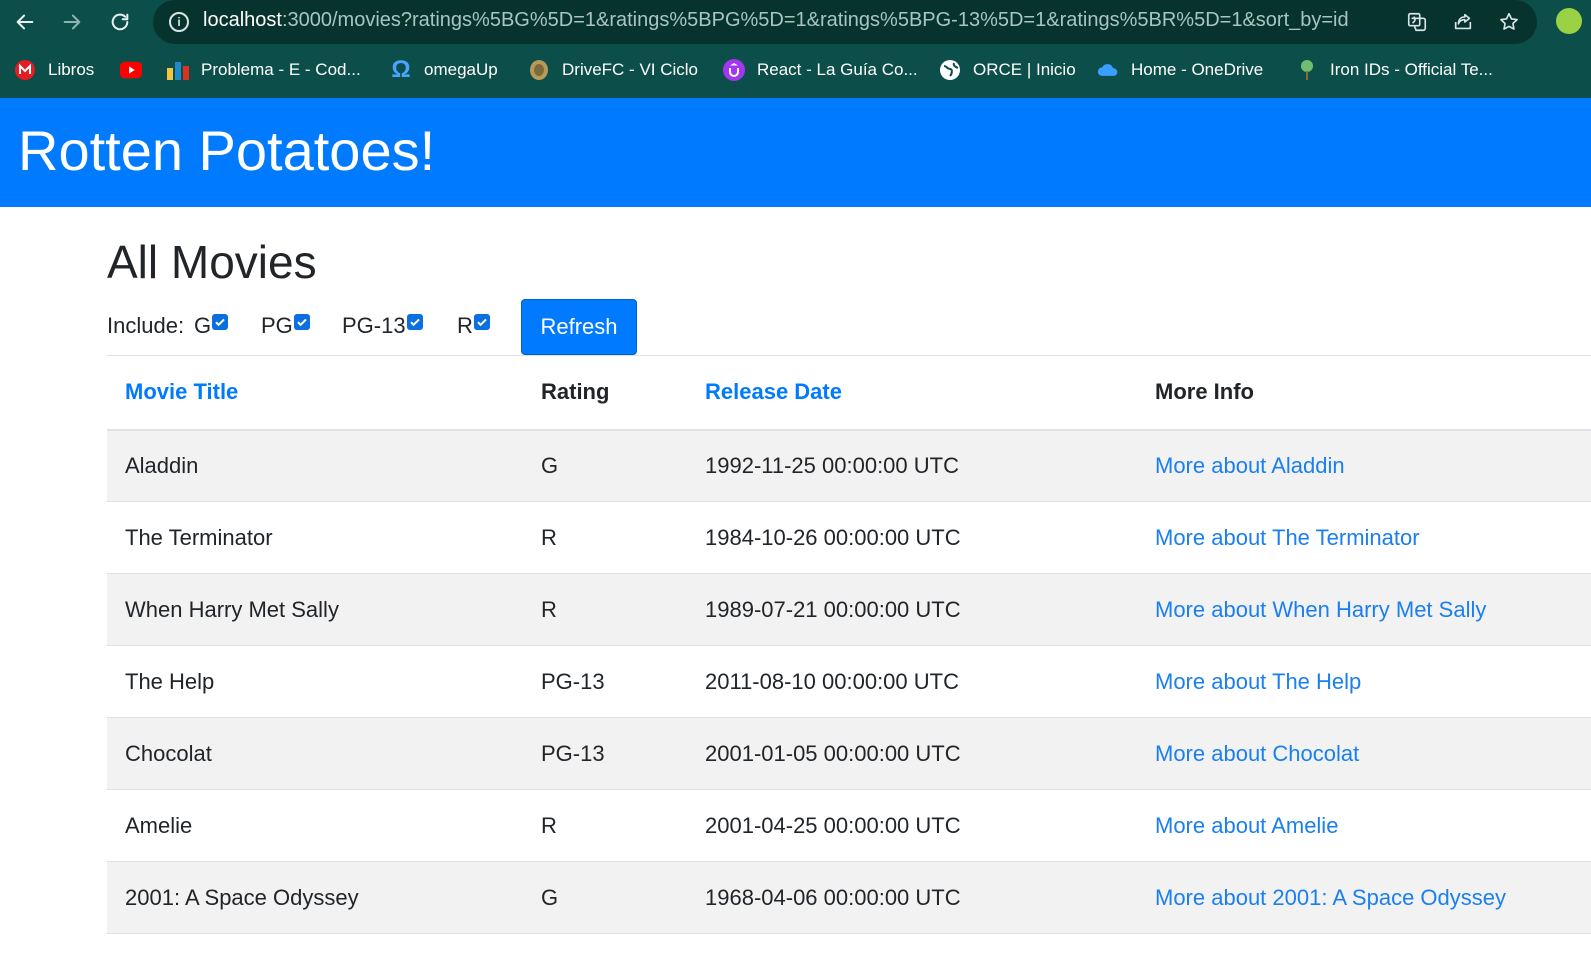 This screenshot has height=956, width=1591. I want to click on more-info-link: More about 2001: A Space Odyssey, so click(1330, 897).